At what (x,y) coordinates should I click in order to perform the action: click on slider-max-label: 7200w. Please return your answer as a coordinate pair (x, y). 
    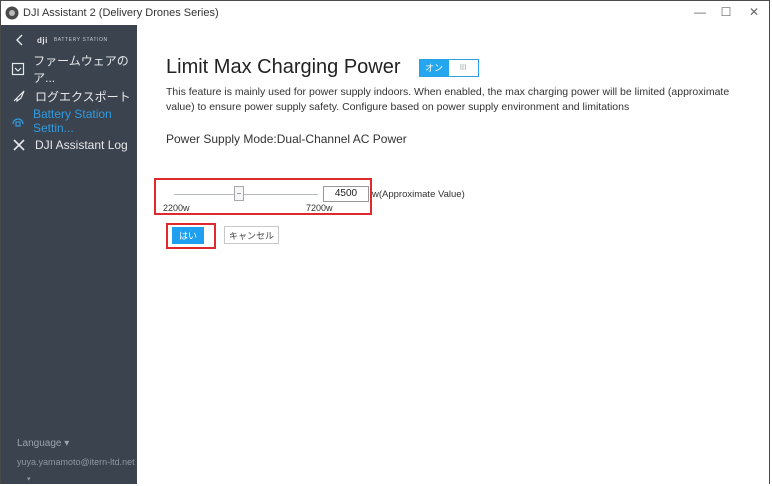
    Looking at the image, I should click on (319, 208).